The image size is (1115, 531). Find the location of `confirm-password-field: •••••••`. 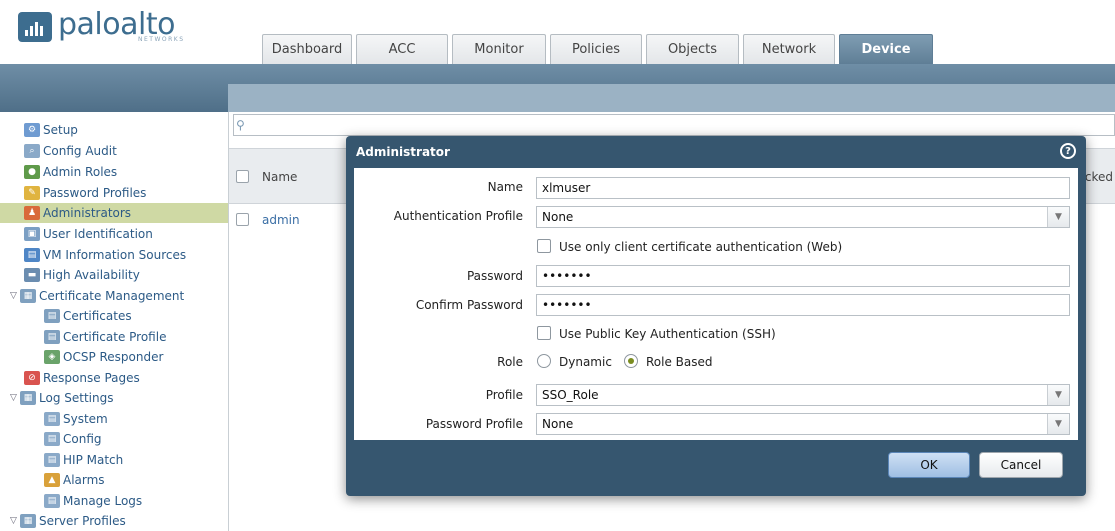

confirm-password-field: ••••••• is located at coordinates (803, 305).